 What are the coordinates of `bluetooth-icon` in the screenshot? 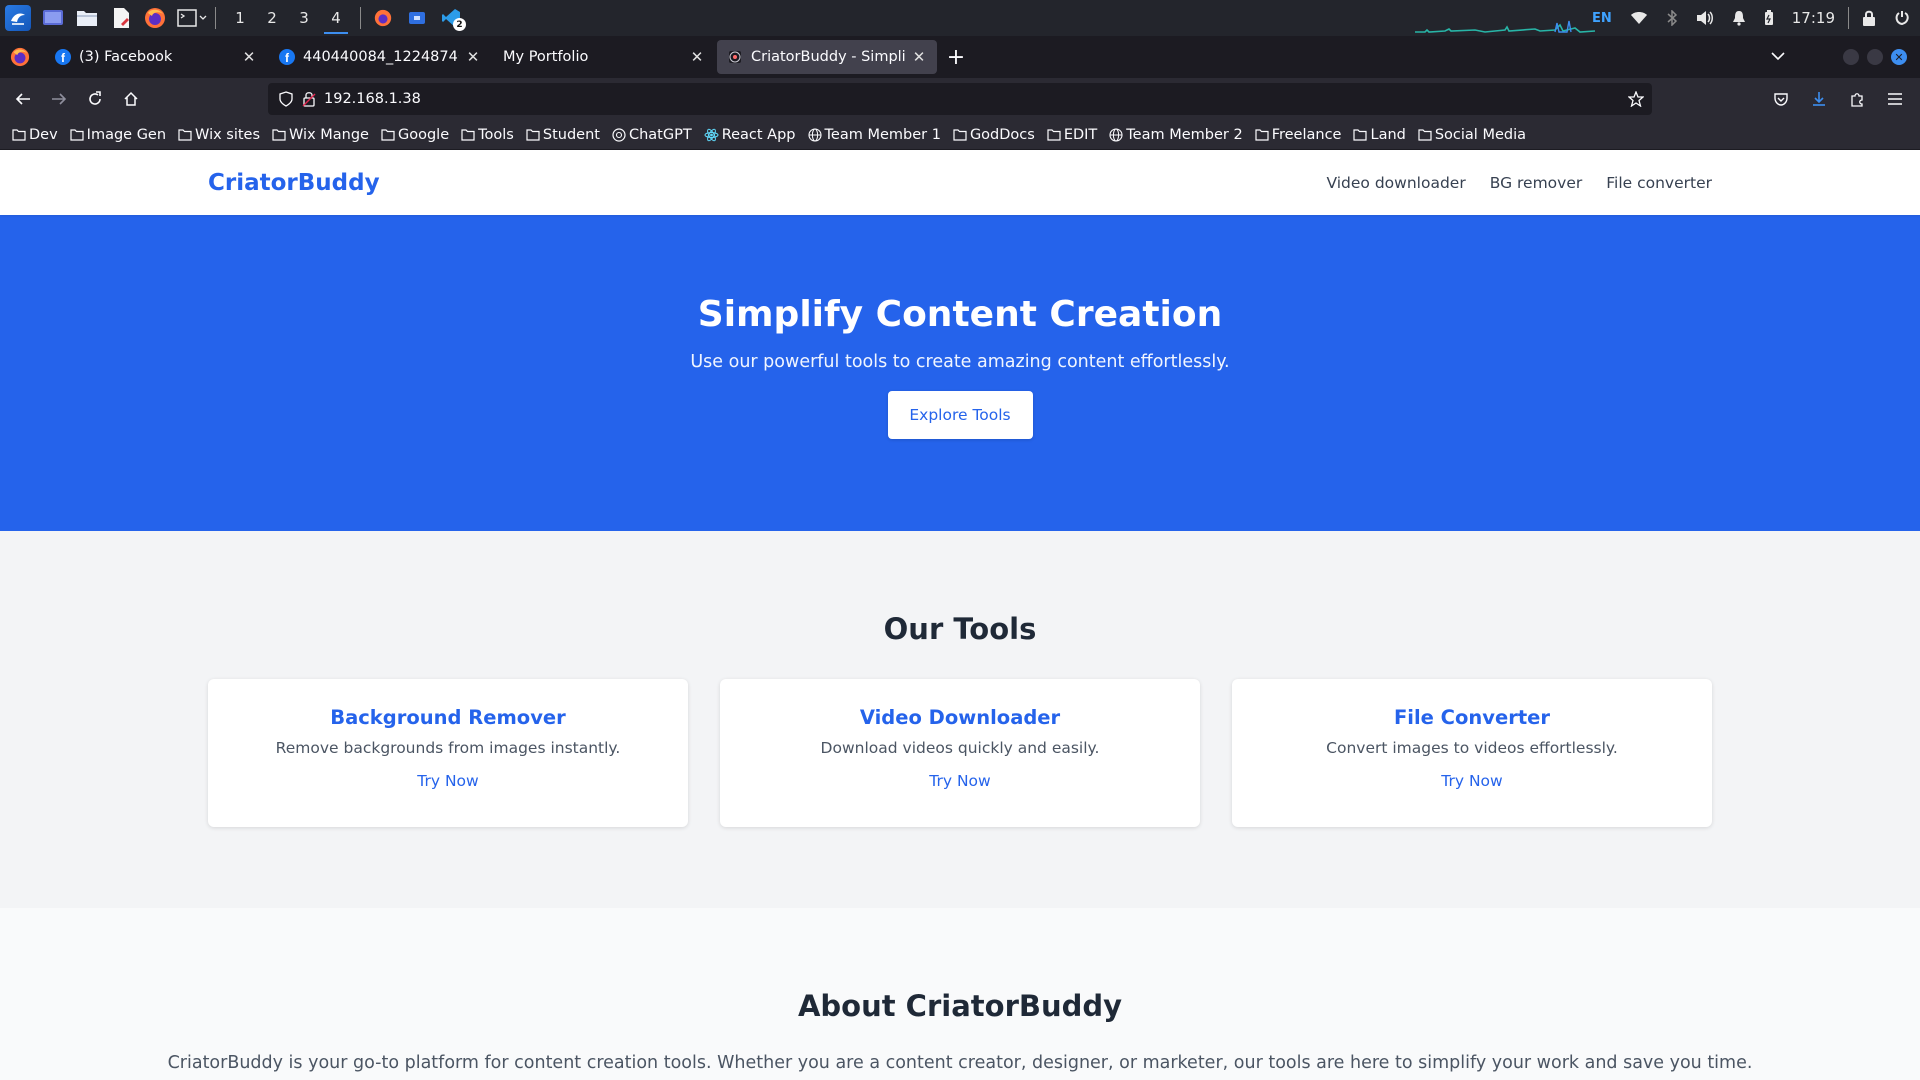 It's located at (1672, 18).